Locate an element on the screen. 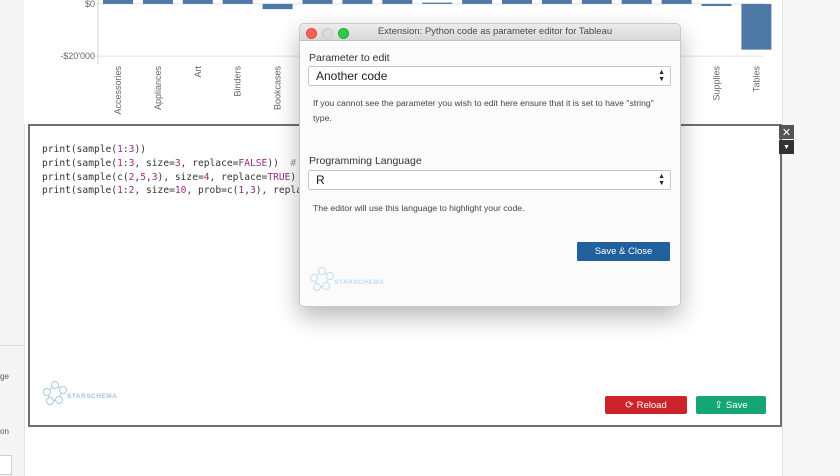 The image size is (840, 476). extension-menu-button: ▼ is located at coordinates (786, 147).